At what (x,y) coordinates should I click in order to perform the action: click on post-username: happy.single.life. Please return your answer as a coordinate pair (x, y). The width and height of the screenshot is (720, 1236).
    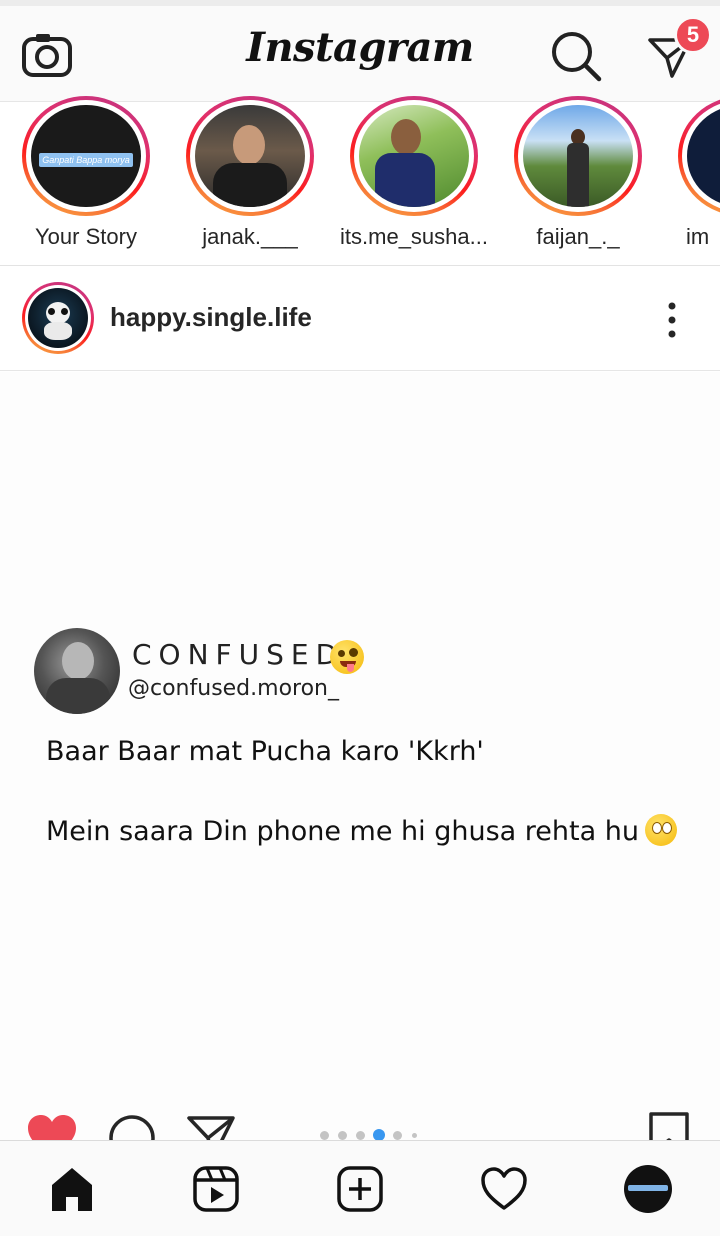
    Looking at the image, I should click on (211, 317).